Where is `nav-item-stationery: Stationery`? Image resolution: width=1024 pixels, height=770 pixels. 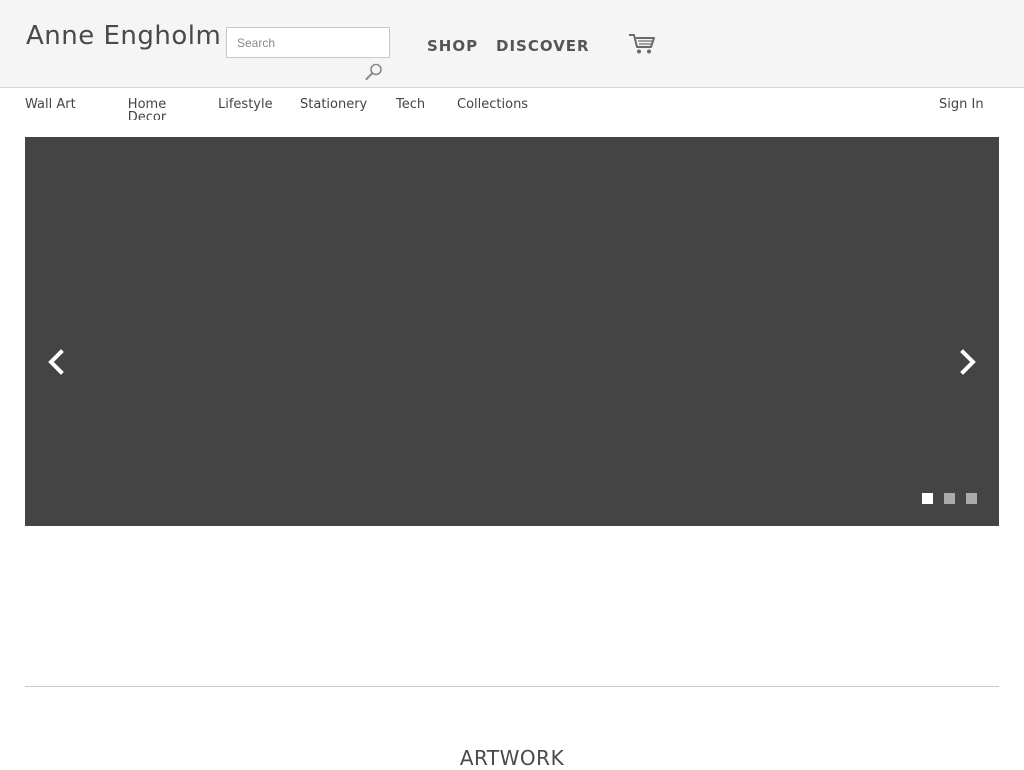
nav-item-stationery: Stationery is located at coordinates (333, 104).